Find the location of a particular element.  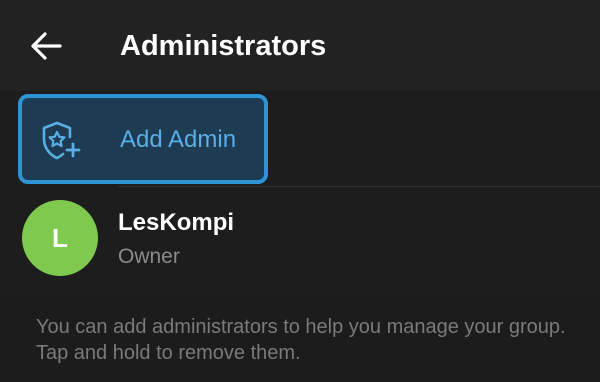

avatar-initial: L is located at coordinates (60, 237).